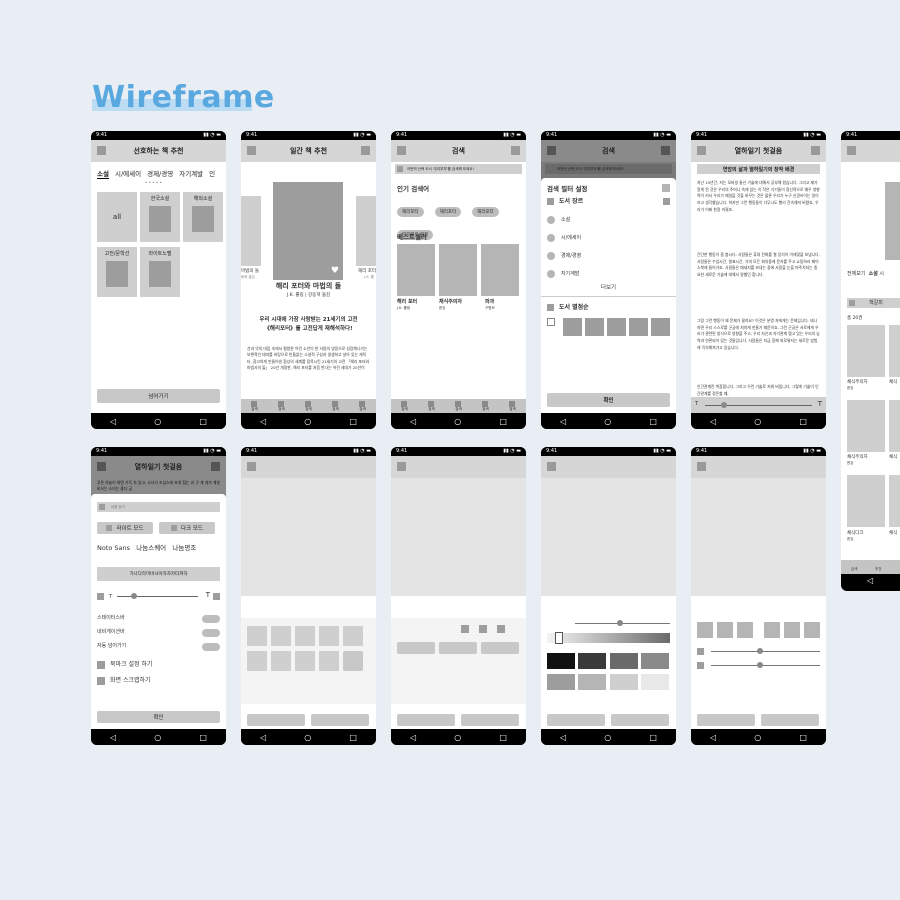 The height and width of the screenshot is (900, 900). What do you see at coordinates (211, 619) in the screenshot?
I see `statusbar-toggle` at bounding box center [211, 619].